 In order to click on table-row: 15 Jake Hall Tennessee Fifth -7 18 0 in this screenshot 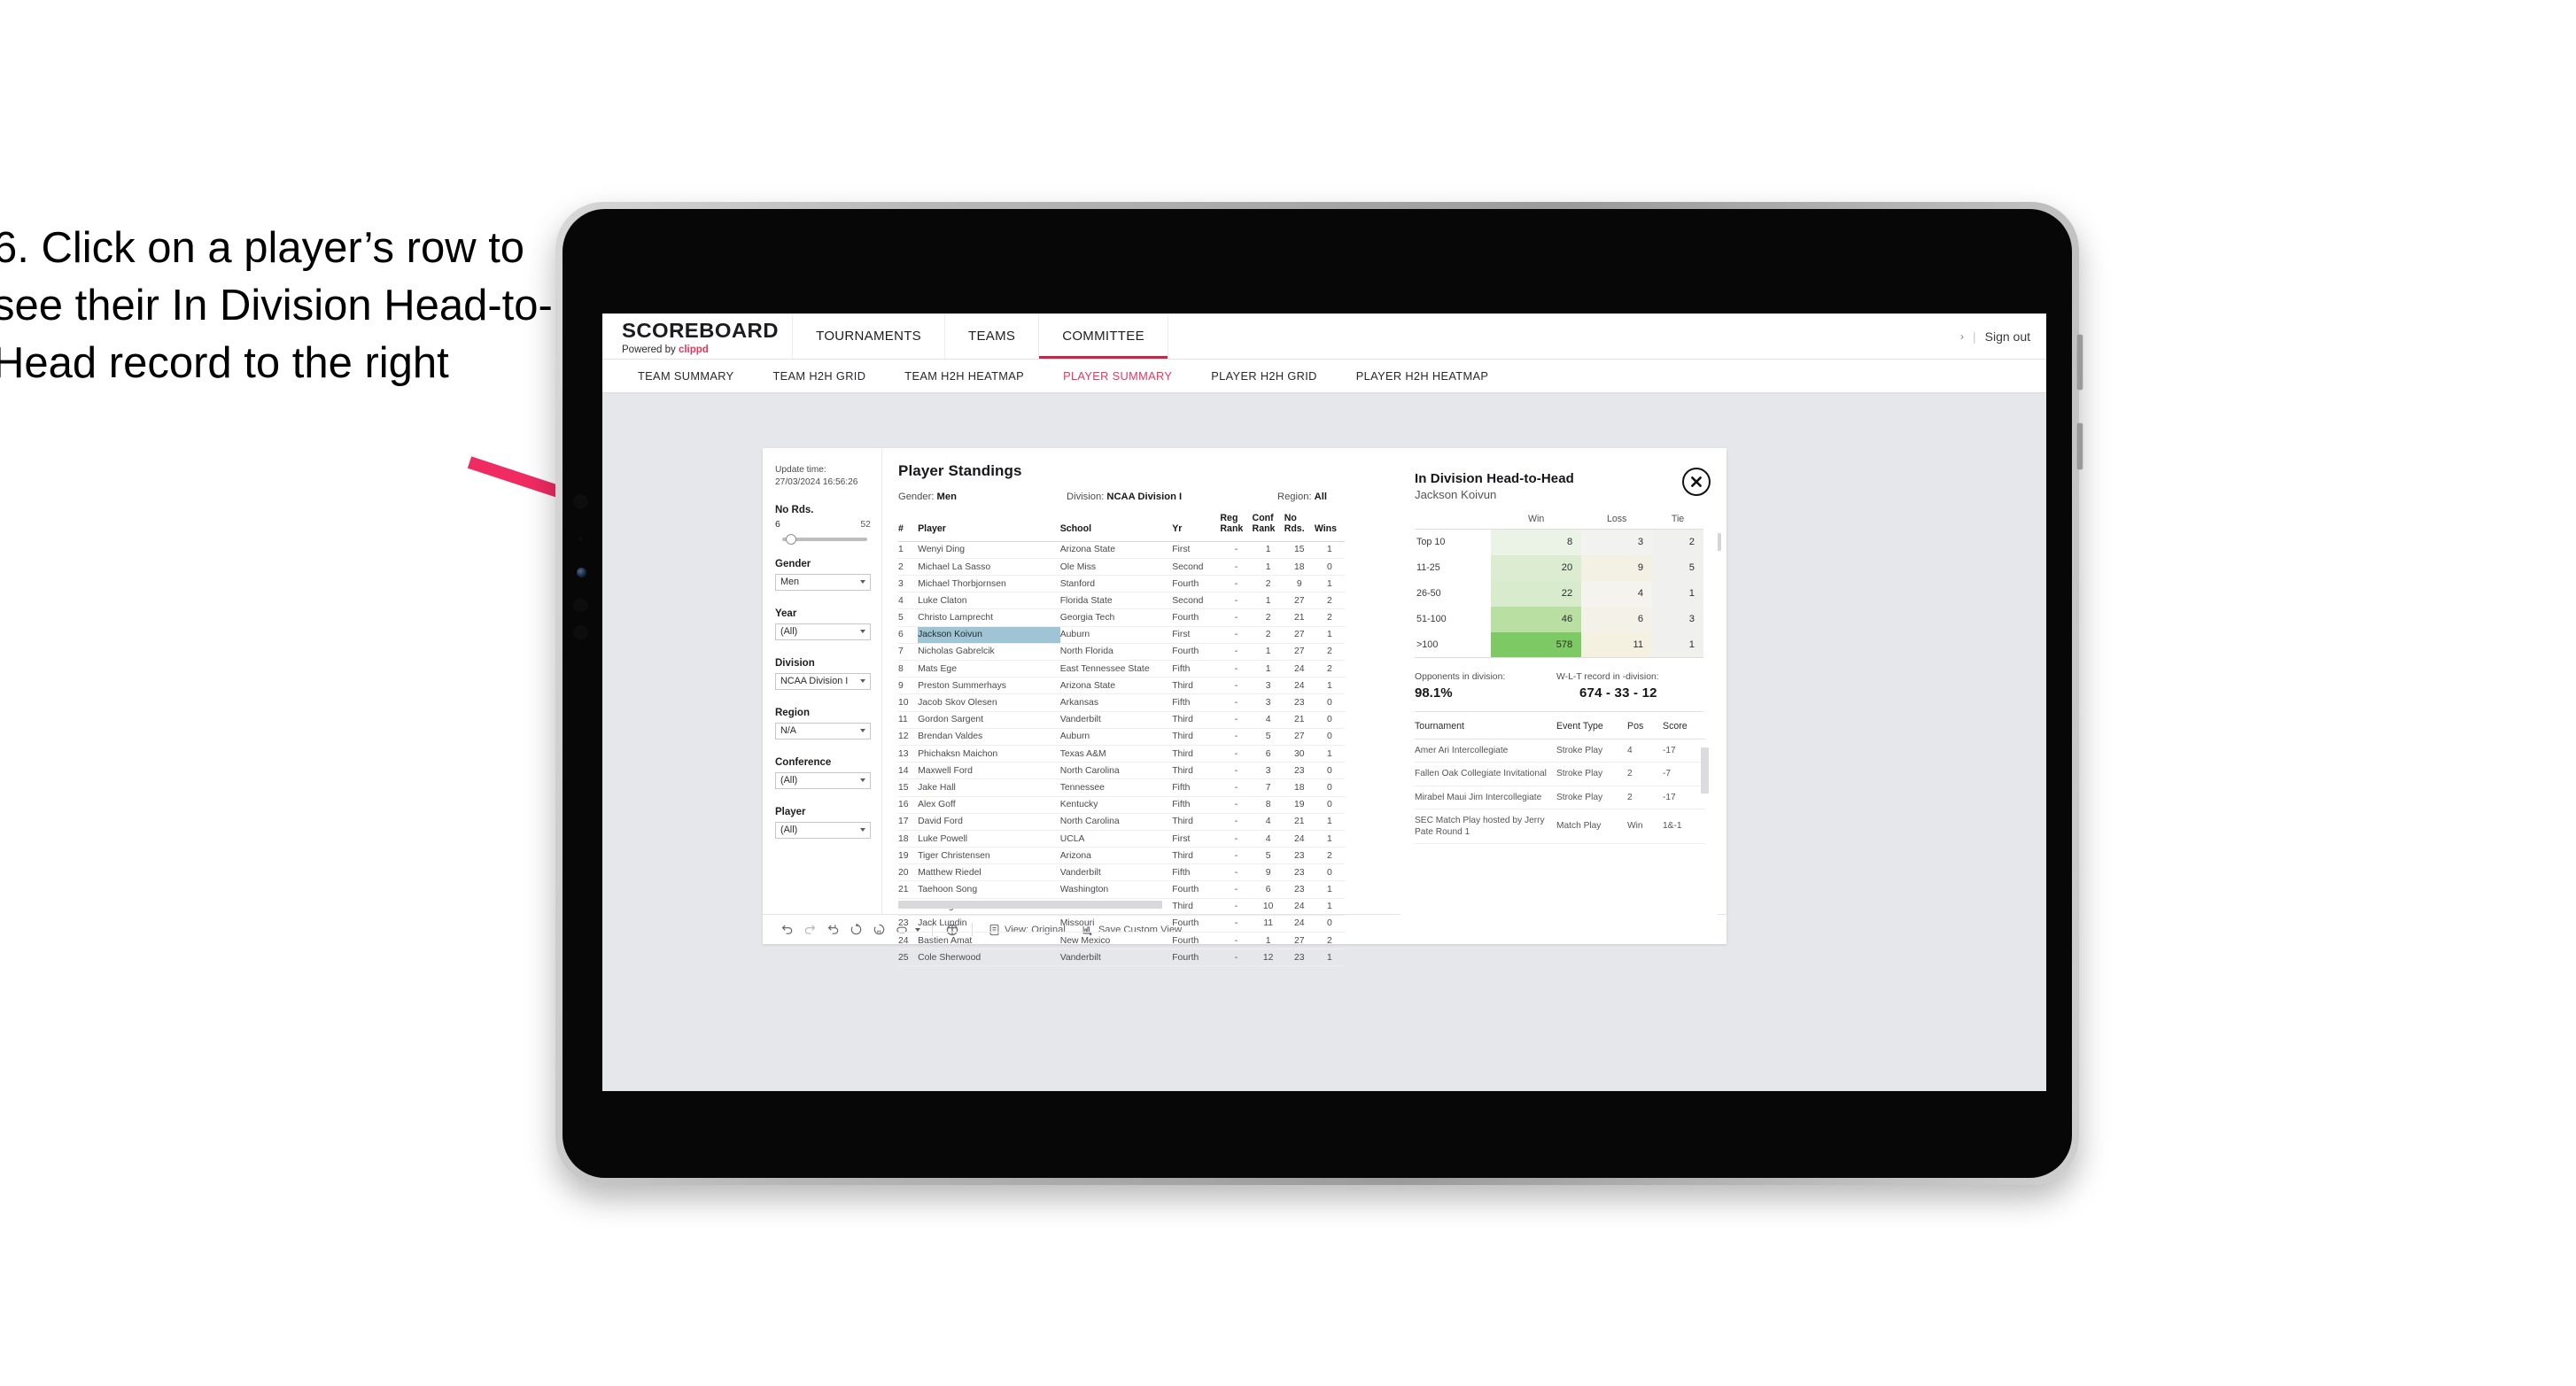, I will do `click(1121, 787)`.